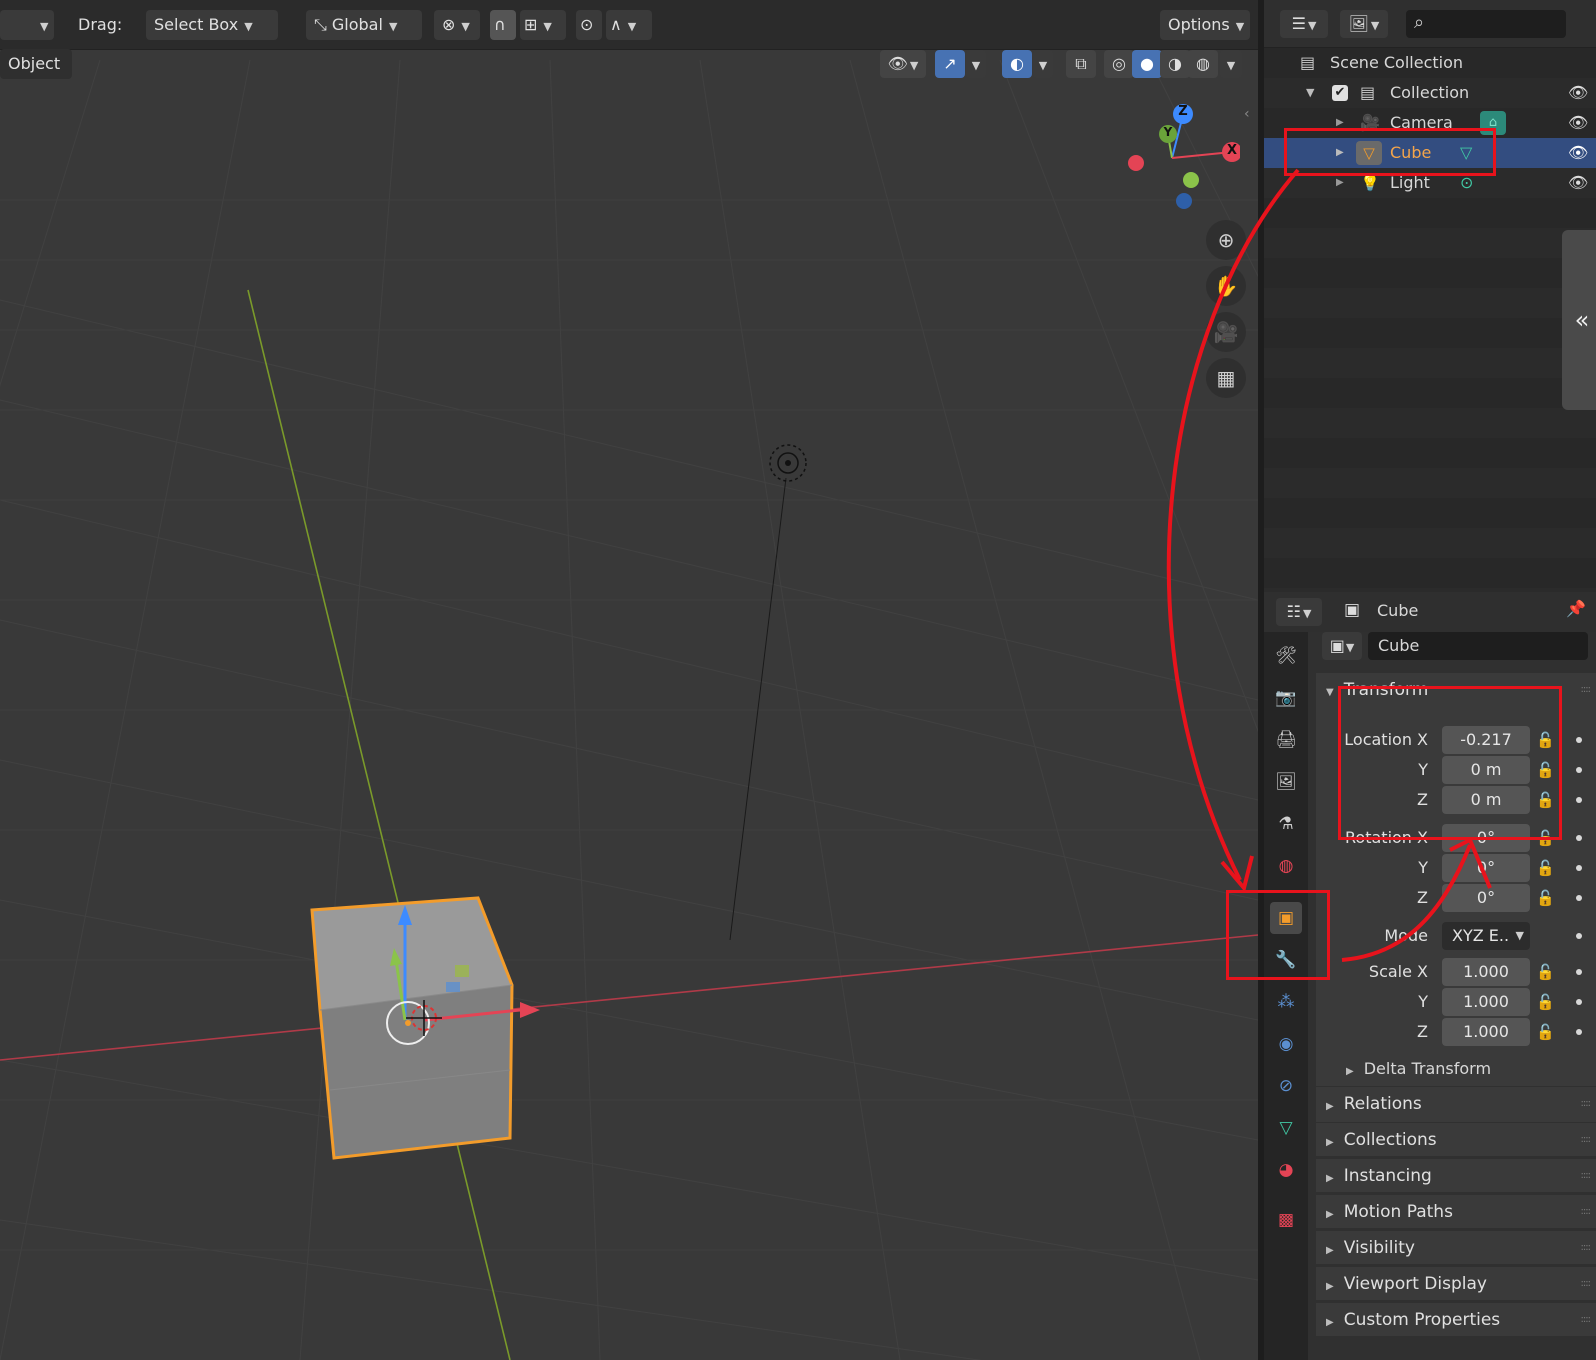 The width and height of the screenshot is (1596, 1360). What do you see at coordinates (1205, 25) in the screenshot?
I see `options-dropdown: Options ▼` at bounding box center [1205, 25].